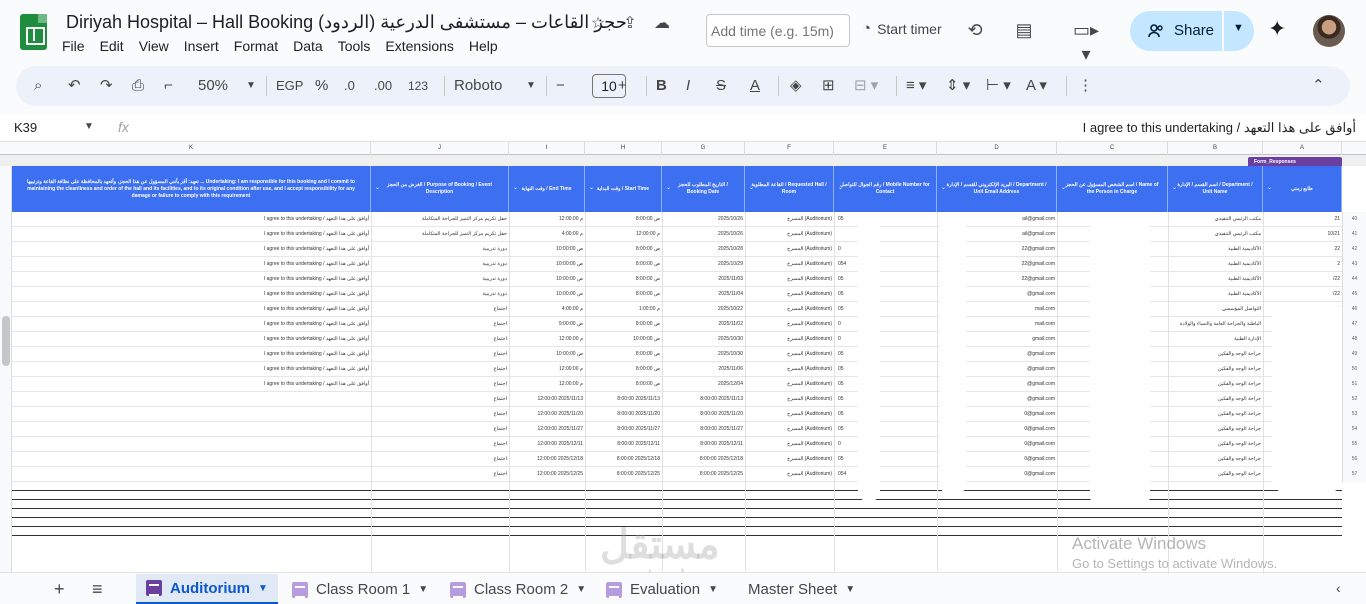  Describe the element at coordinates (850, 589) in the screenshot. I see `tab-menu-icon: ▼` at that location.